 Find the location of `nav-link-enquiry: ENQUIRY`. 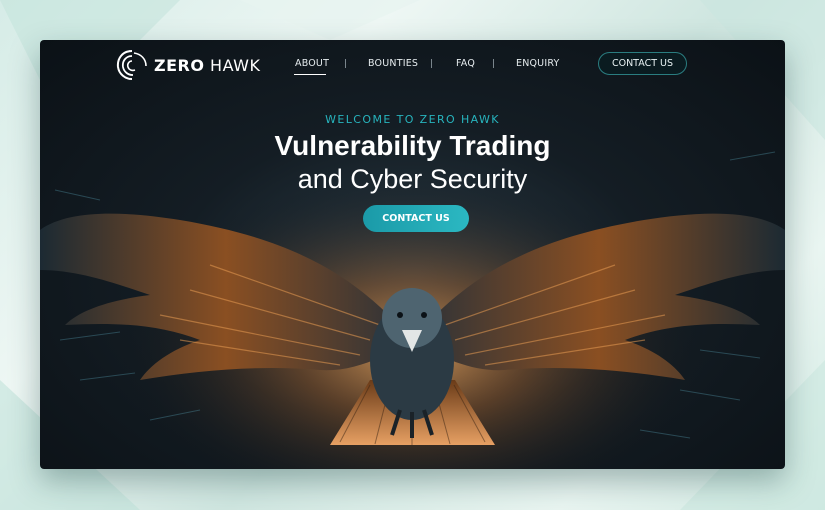

nav-link-enquiry: ENQUIRY is located at coordinates (538, 63).